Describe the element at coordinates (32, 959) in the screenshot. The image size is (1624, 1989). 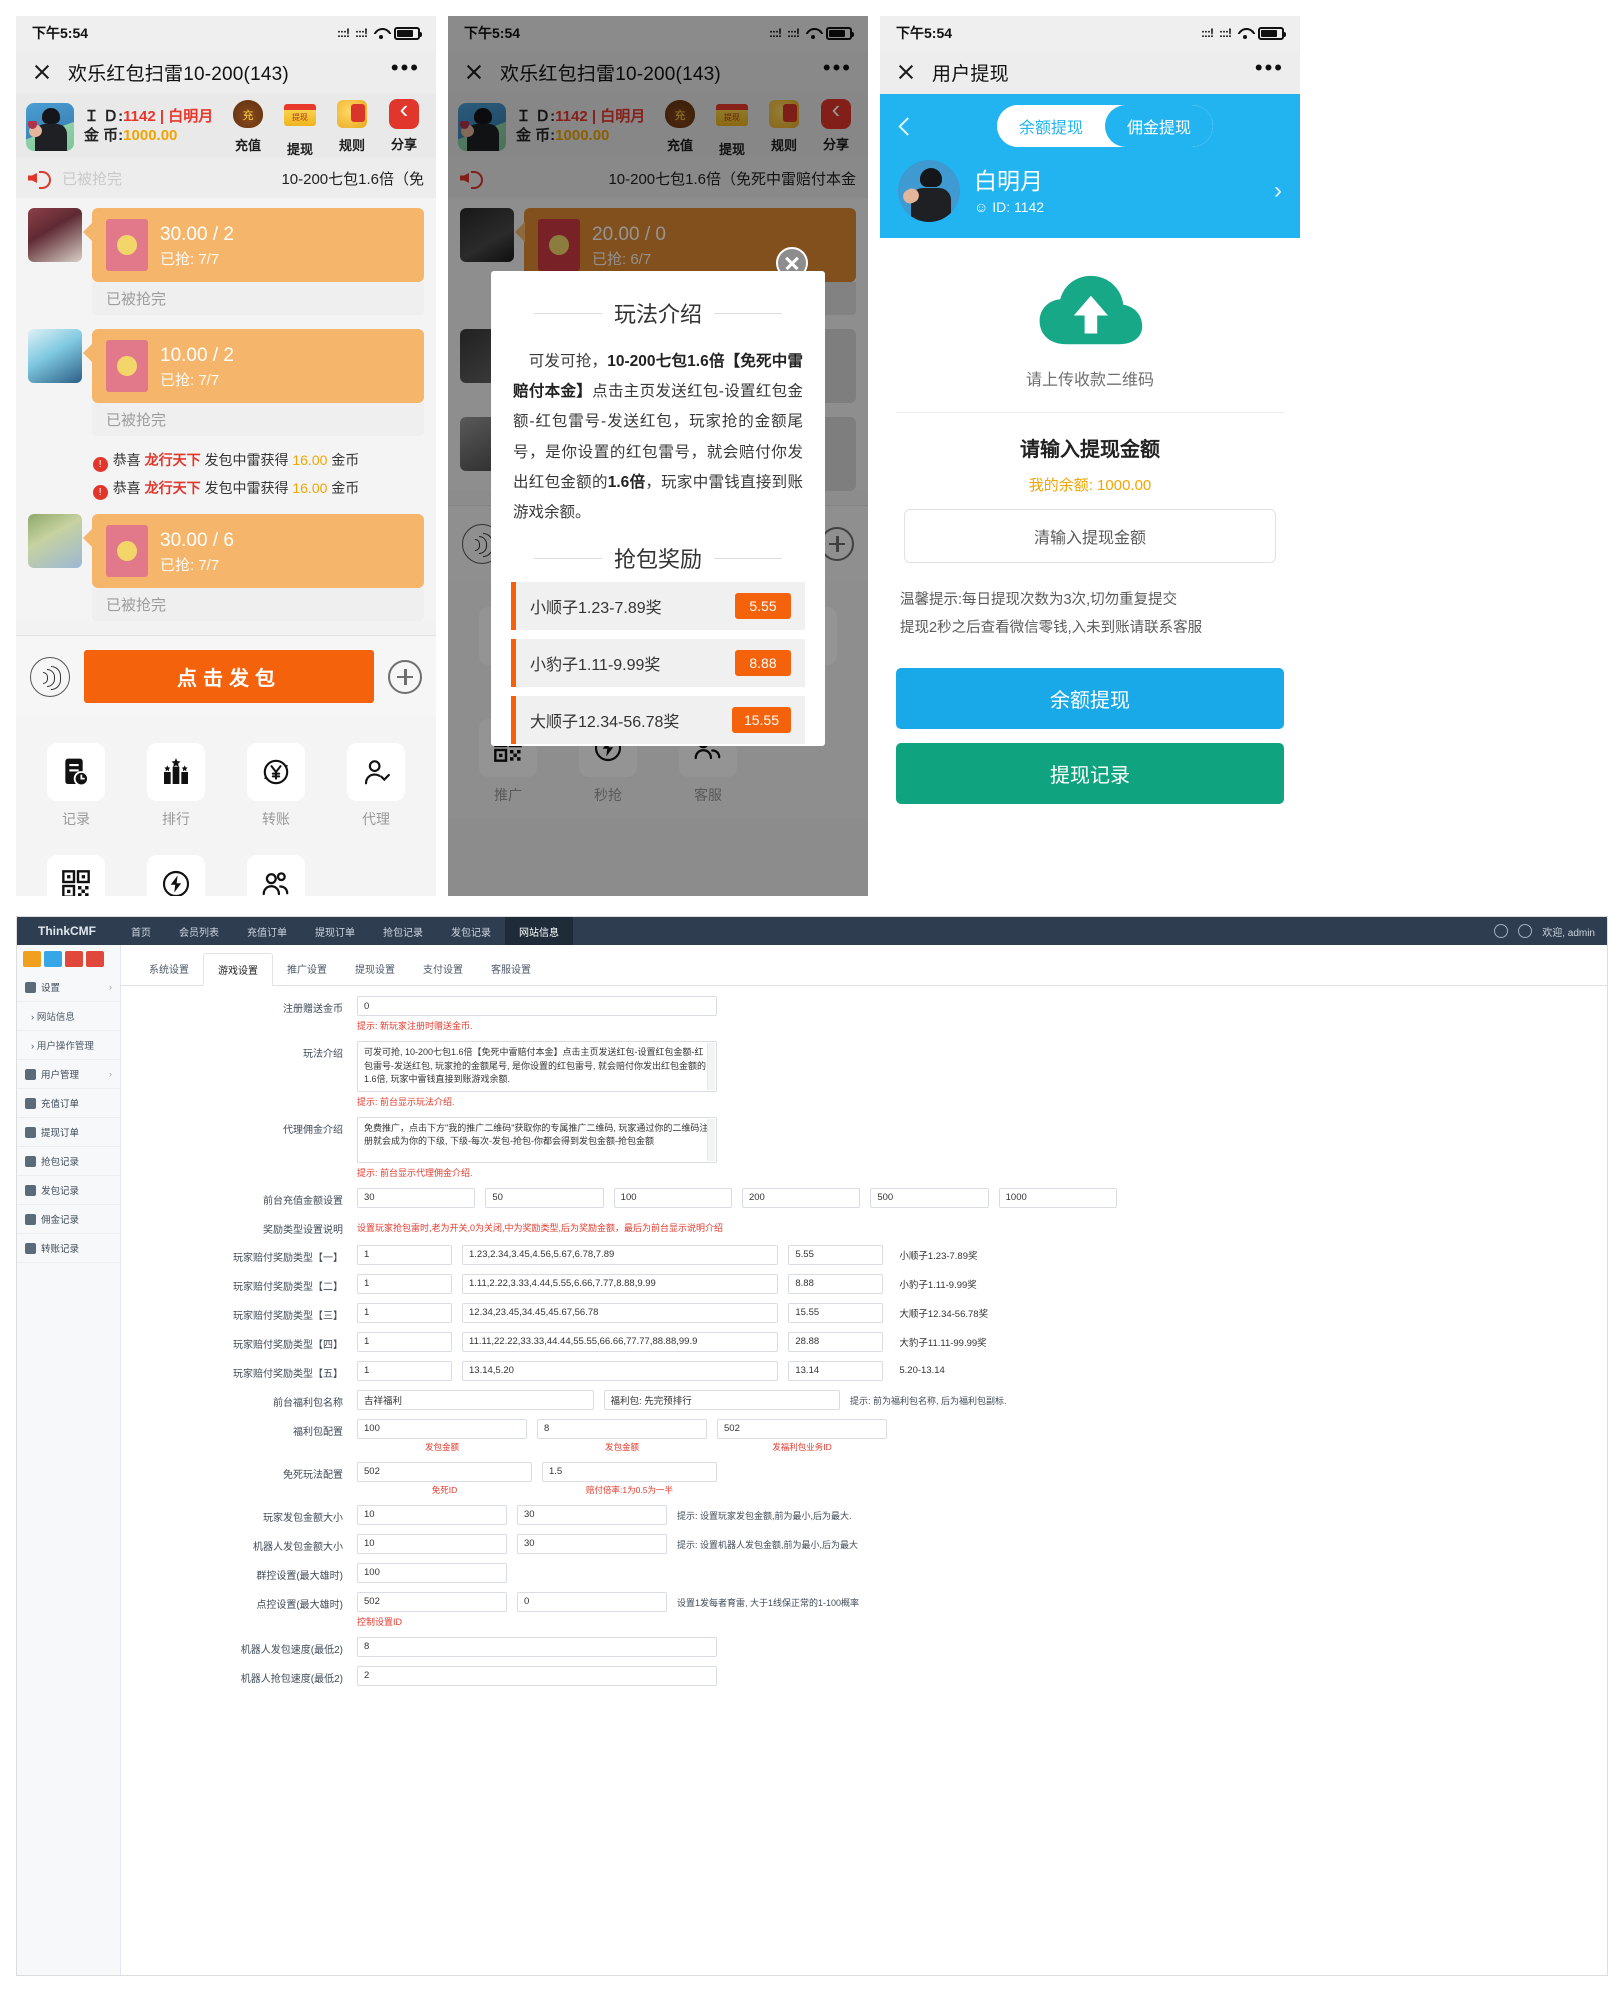
I see `swatch-orange` at that location.